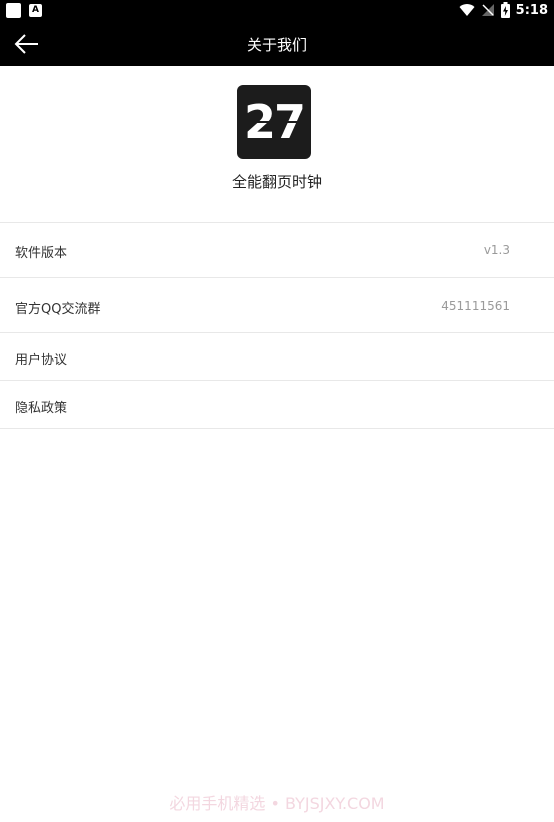 This screenshot has width=554, height=822. What do you see at coordinates (41, 253) in the screenshot?
I see `row-label: 软件版本` at bounding box center [41, 253].